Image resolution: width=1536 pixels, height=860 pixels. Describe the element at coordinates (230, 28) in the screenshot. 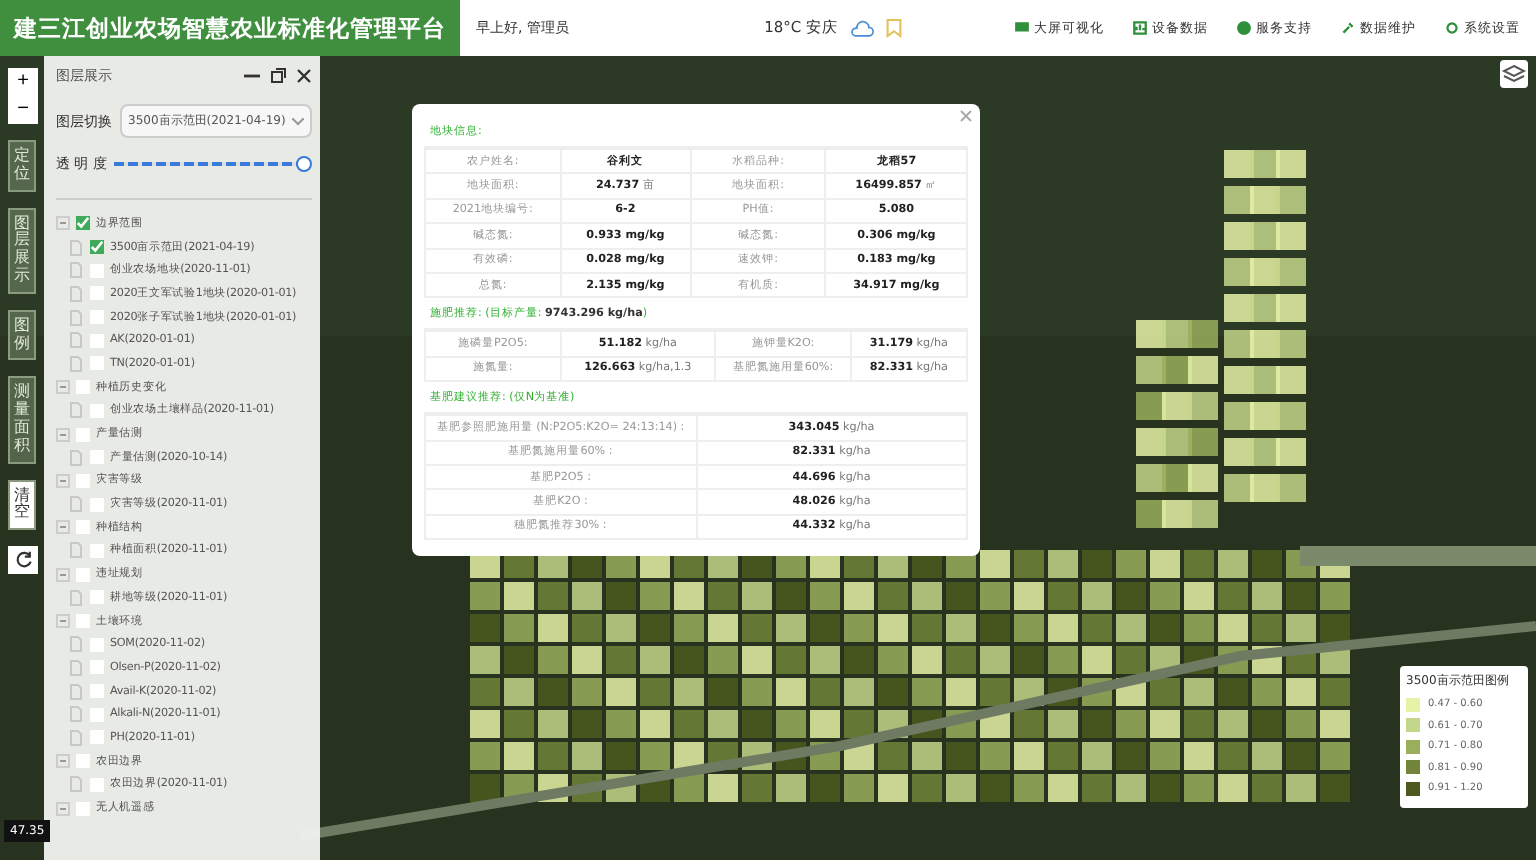

I see `platform-title: 建三江创业农场智慧农业标准化管理平台` at that location.